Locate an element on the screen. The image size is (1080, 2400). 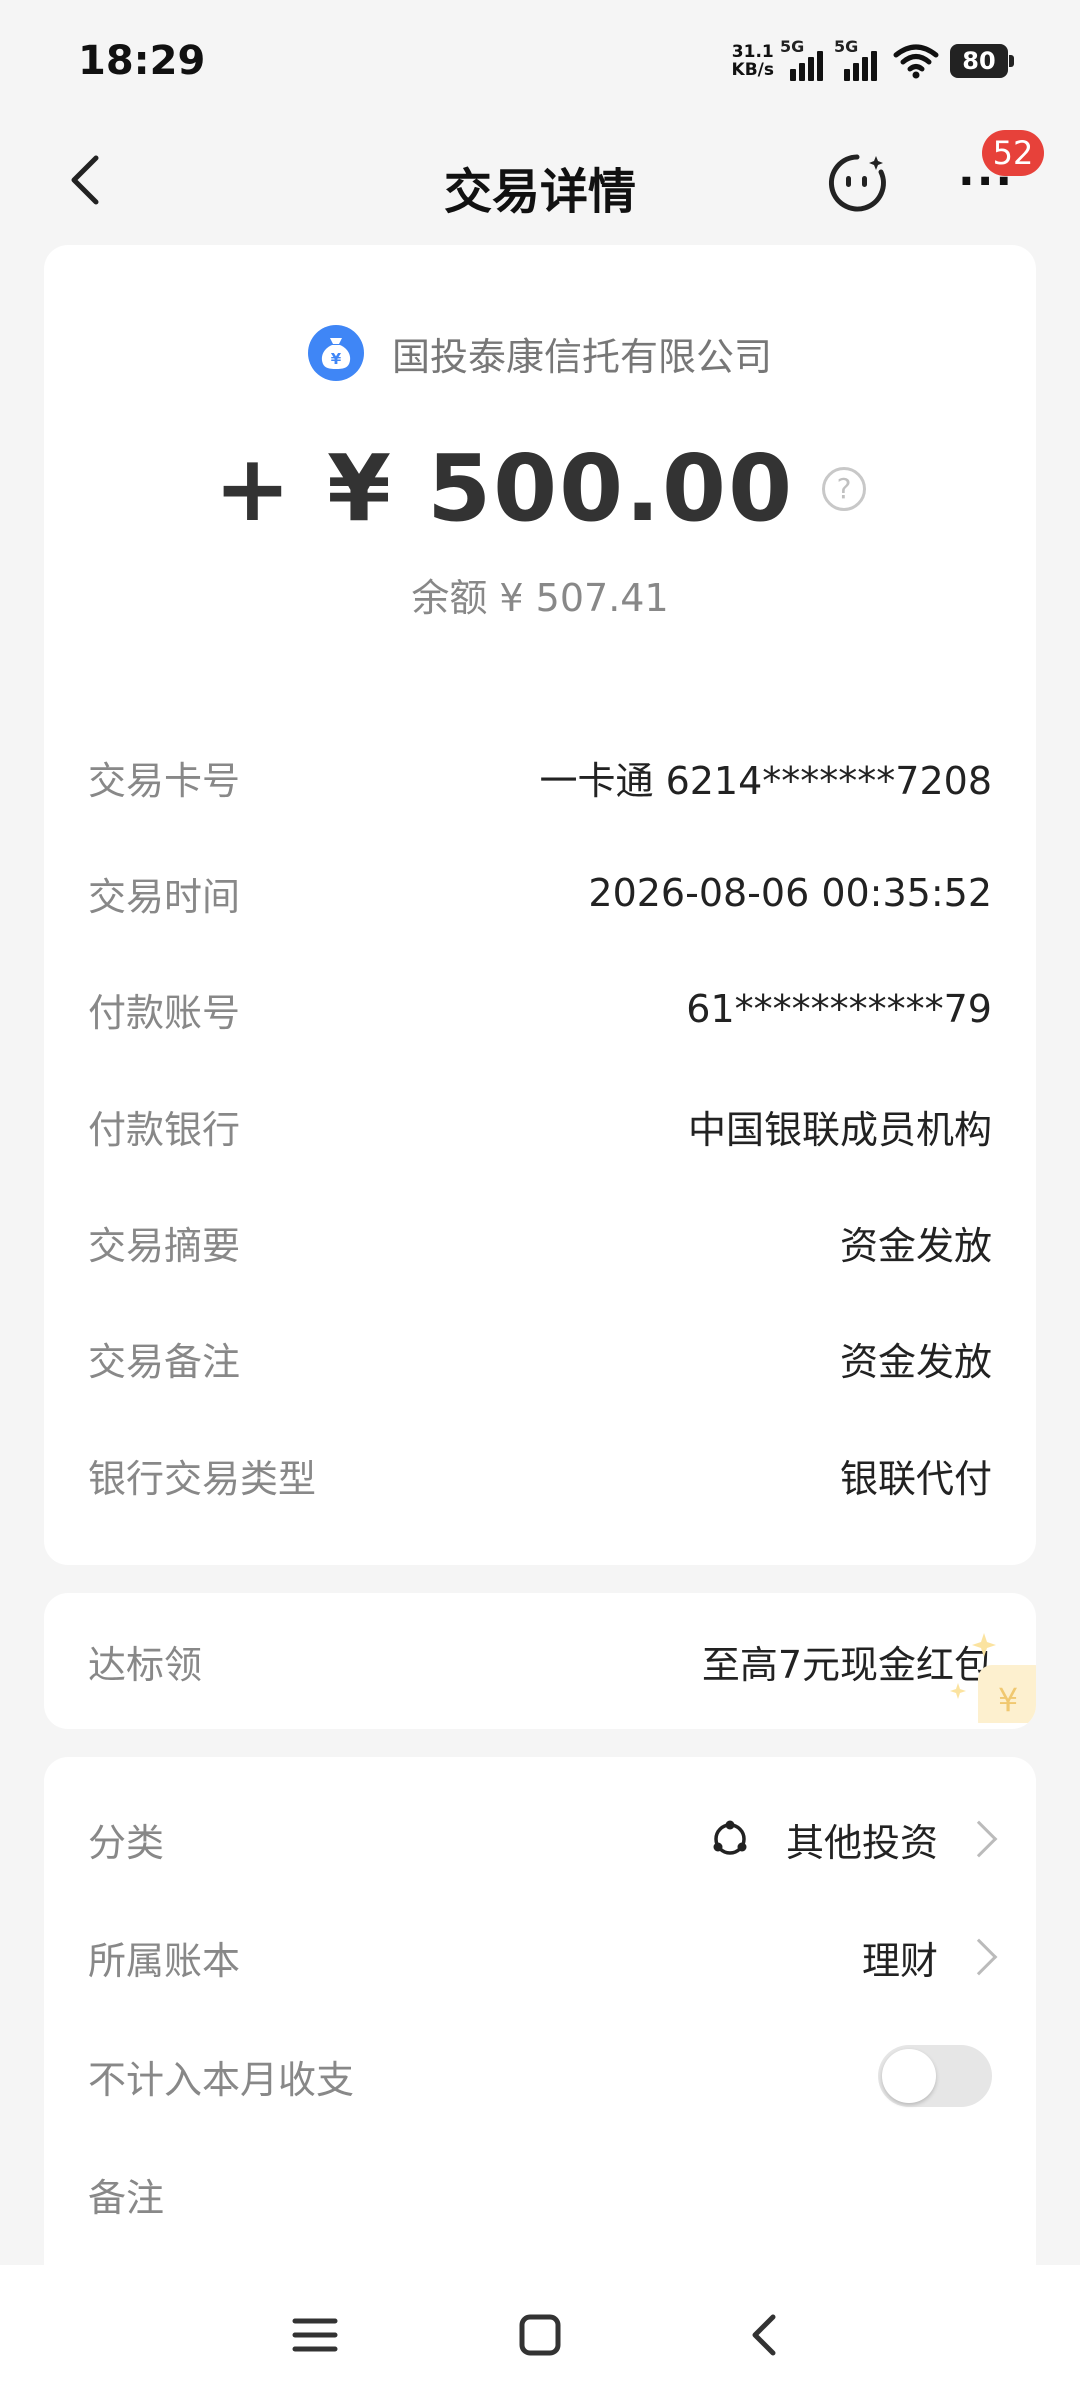
investment-icon is located at coordinates (730, 1837).